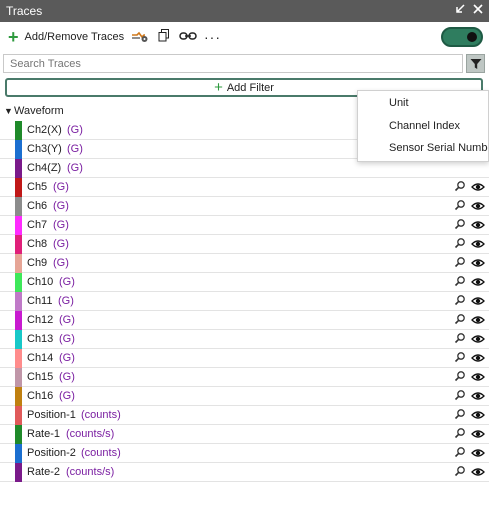  I want to click on trace-name: Ch13, so click(40, 339).